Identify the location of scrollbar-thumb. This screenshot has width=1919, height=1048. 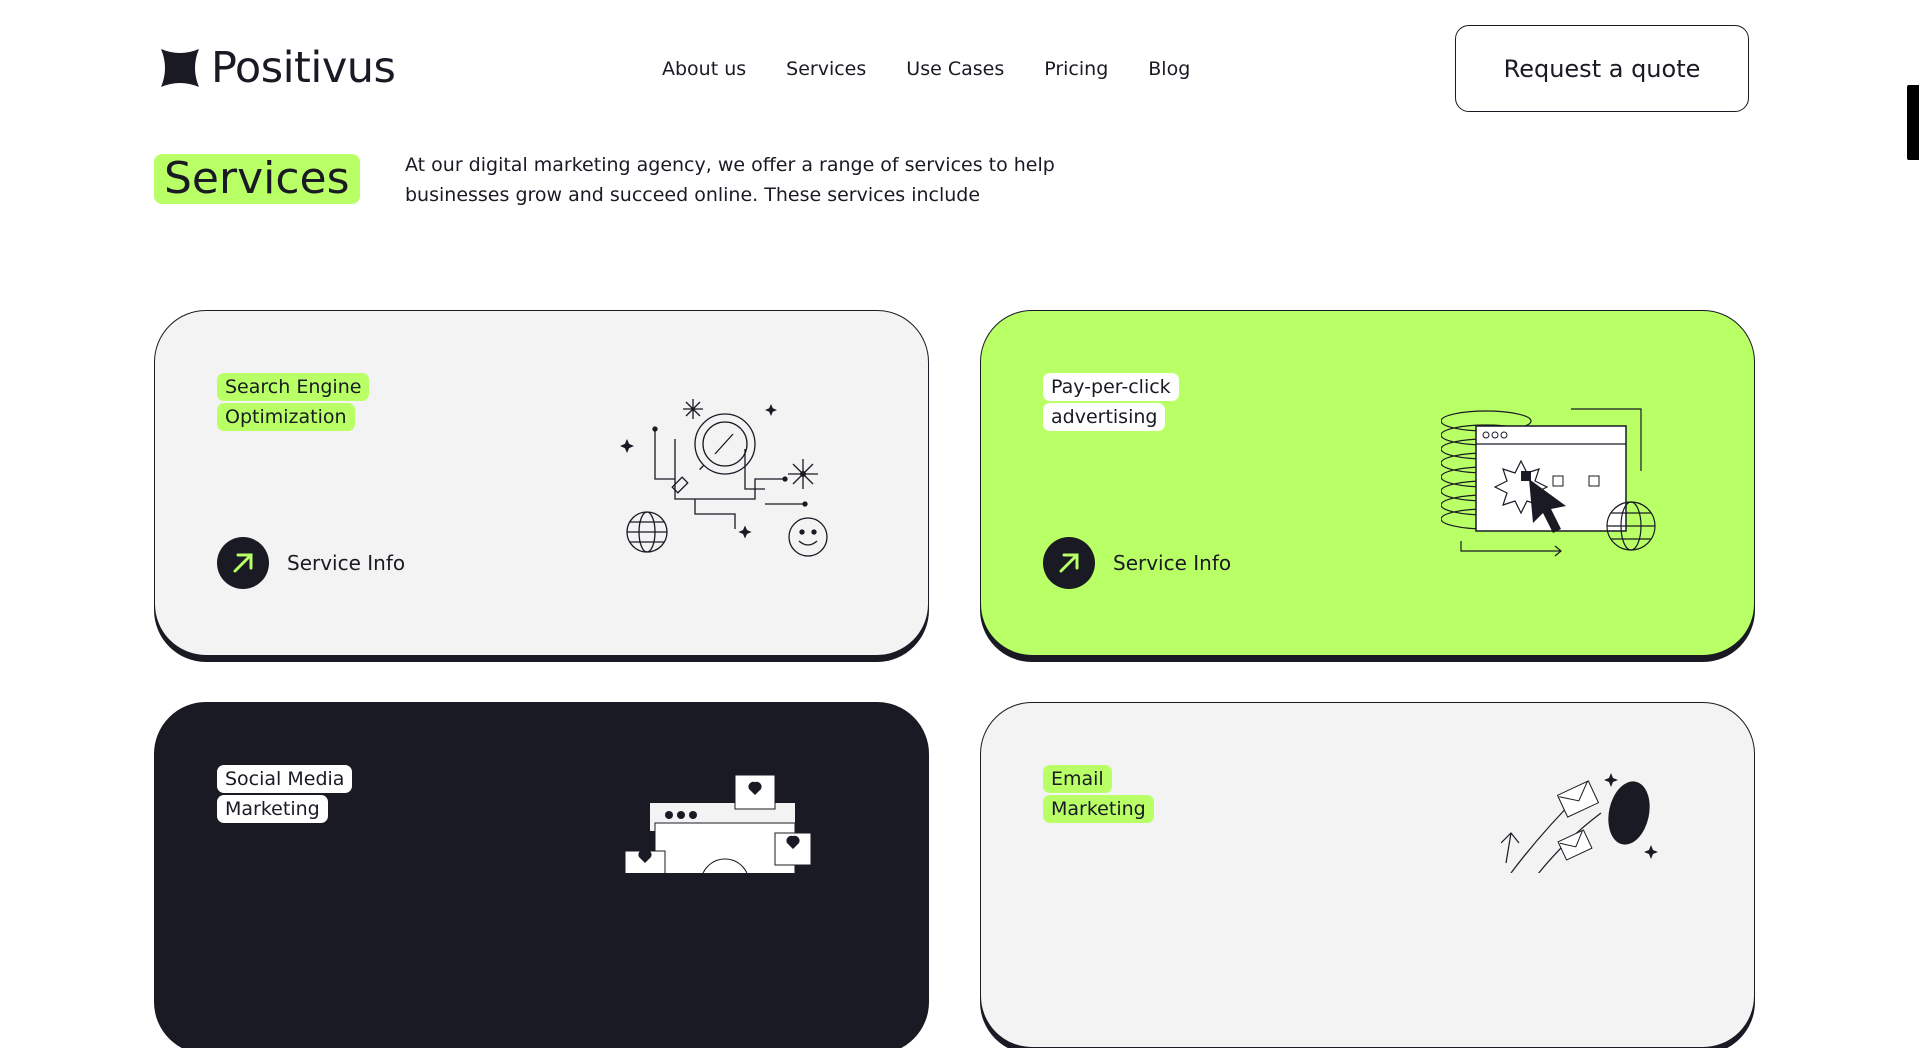
(1913, 122).